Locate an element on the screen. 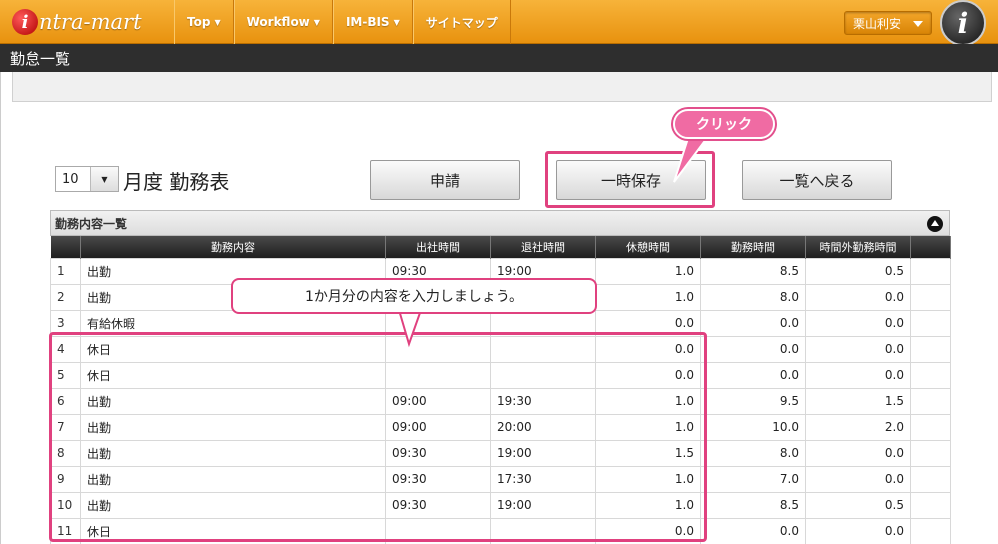 The image size is (998, 544). main-menu: Top ▼ Workflow ▼ IM-BIS ▼ サイトマップ is located at coordinates (342, 22).